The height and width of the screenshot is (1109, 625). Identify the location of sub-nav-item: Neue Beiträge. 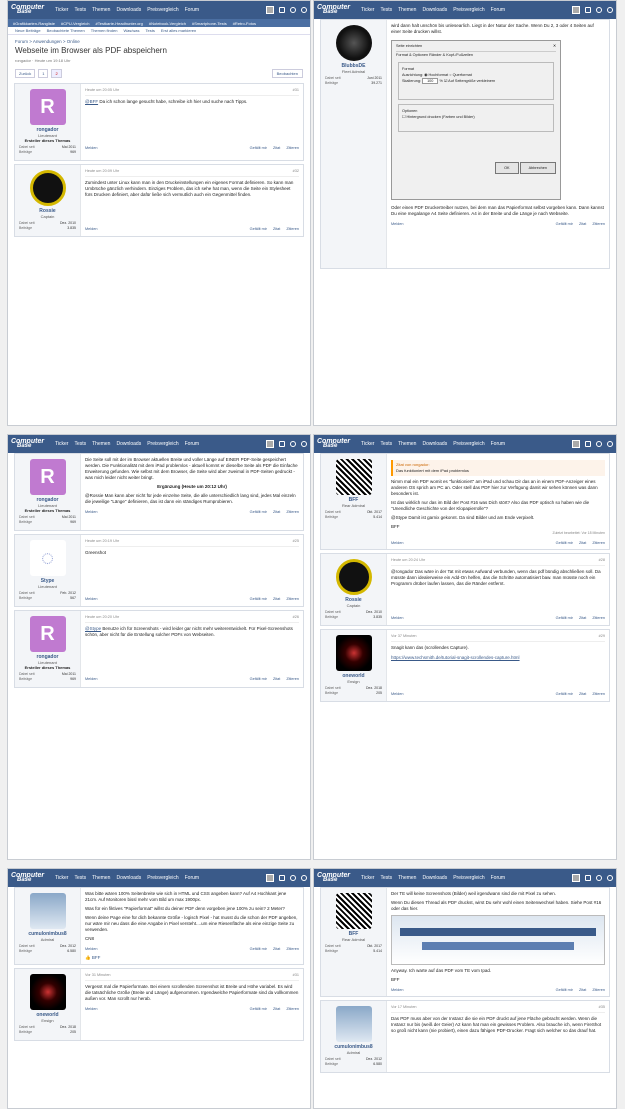
(28, 30).